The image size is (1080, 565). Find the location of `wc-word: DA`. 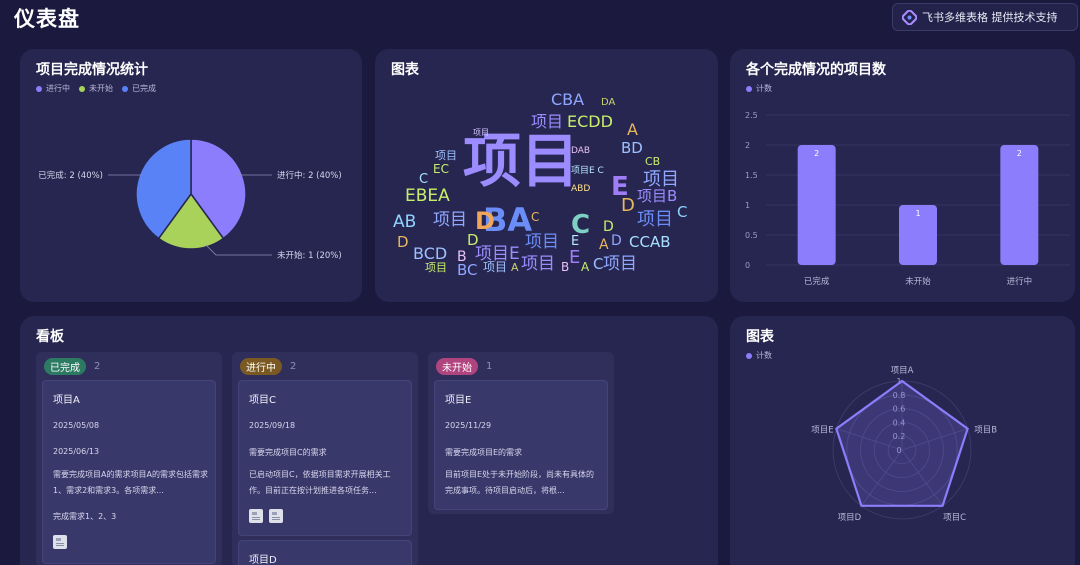

wc-word: DA is located at coordinates (608, 102).